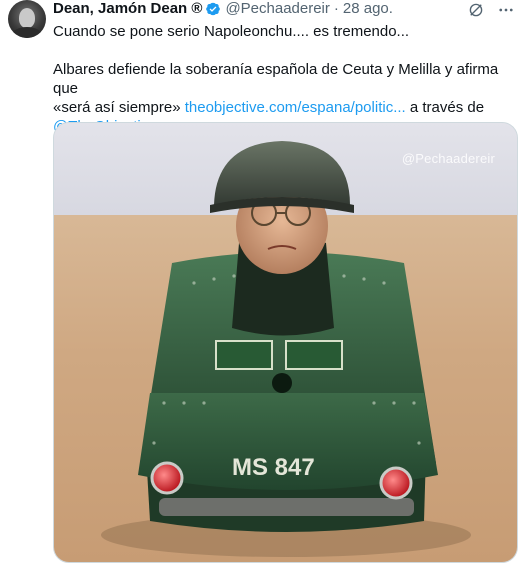 The image size is (529, 565). I want to click on display-name: Dean, Jamón Dean ®, so click(127, 9).